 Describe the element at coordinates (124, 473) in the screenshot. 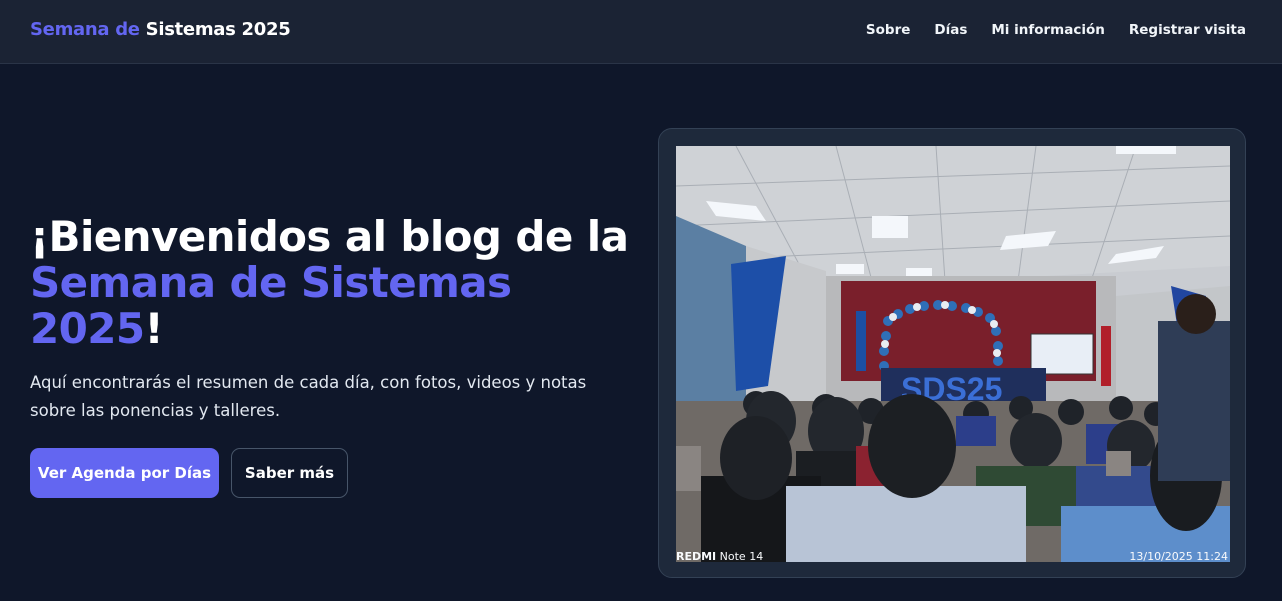

I see `view-agenda-button: Ver Agenda por Días` at that location.